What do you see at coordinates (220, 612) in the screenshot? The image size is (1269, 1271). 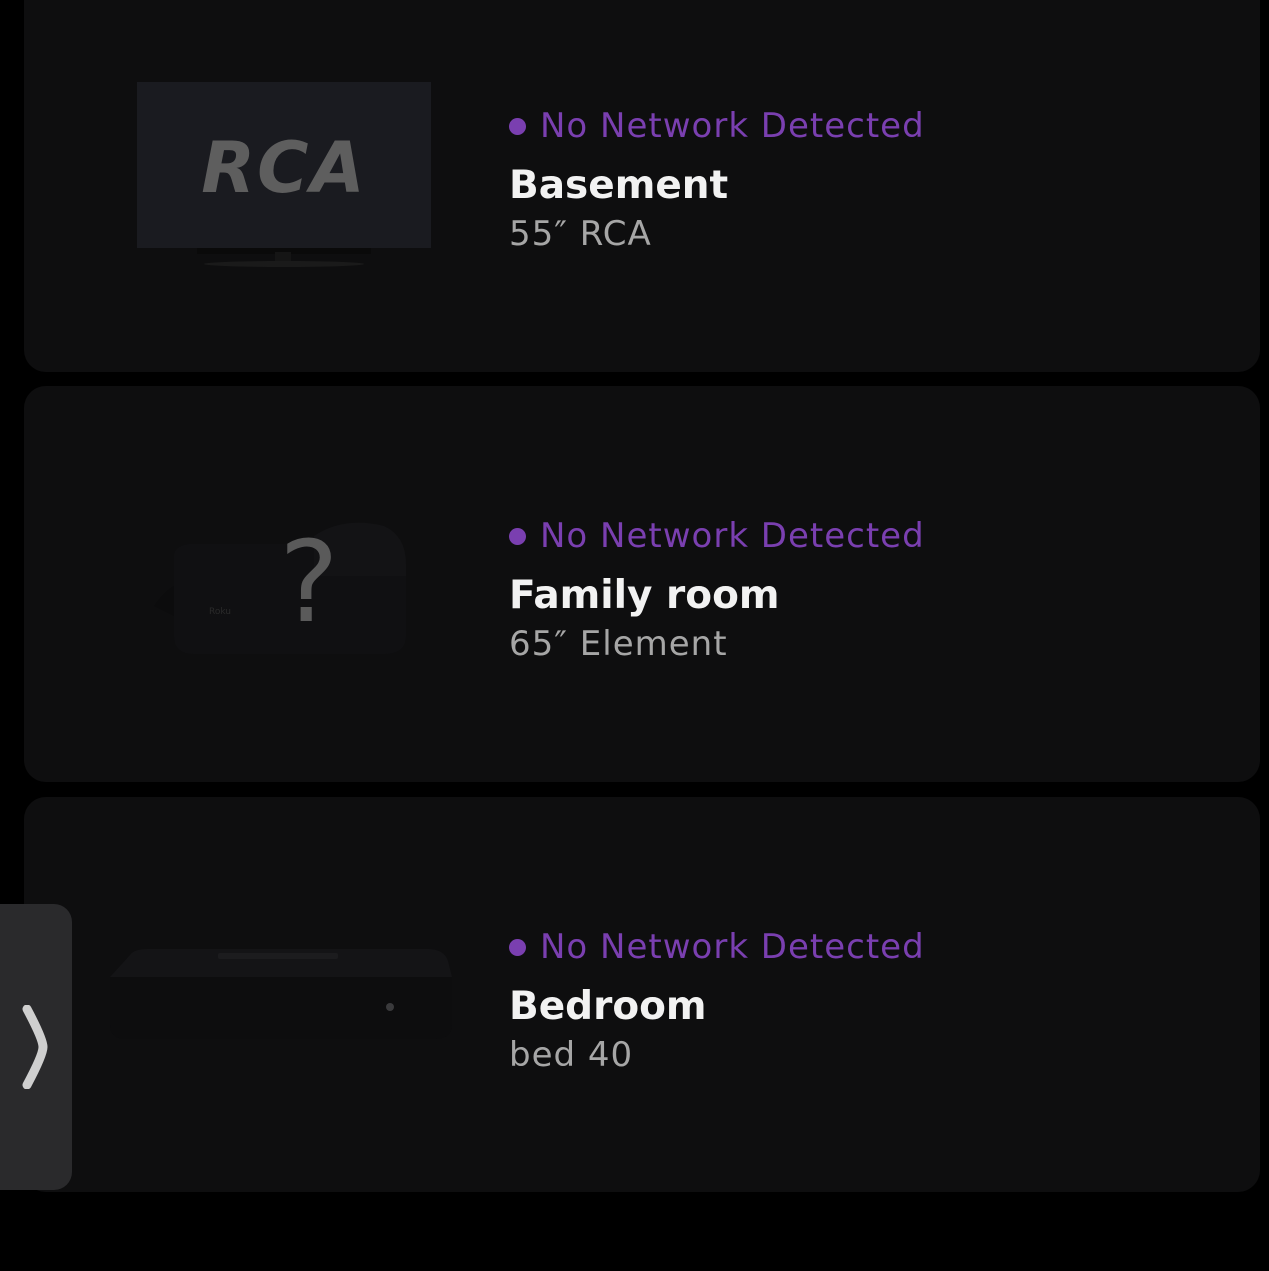 I see `svg-text: Roku` at bounding box center [220, 612].